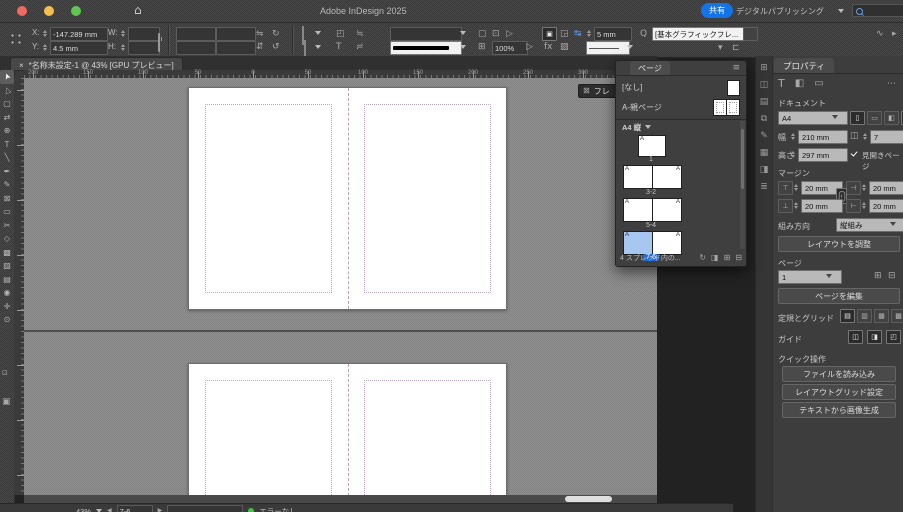 The image size is (903, 512). I want to click on rotate-90-cw-icon: ↻, so click(276, 34).